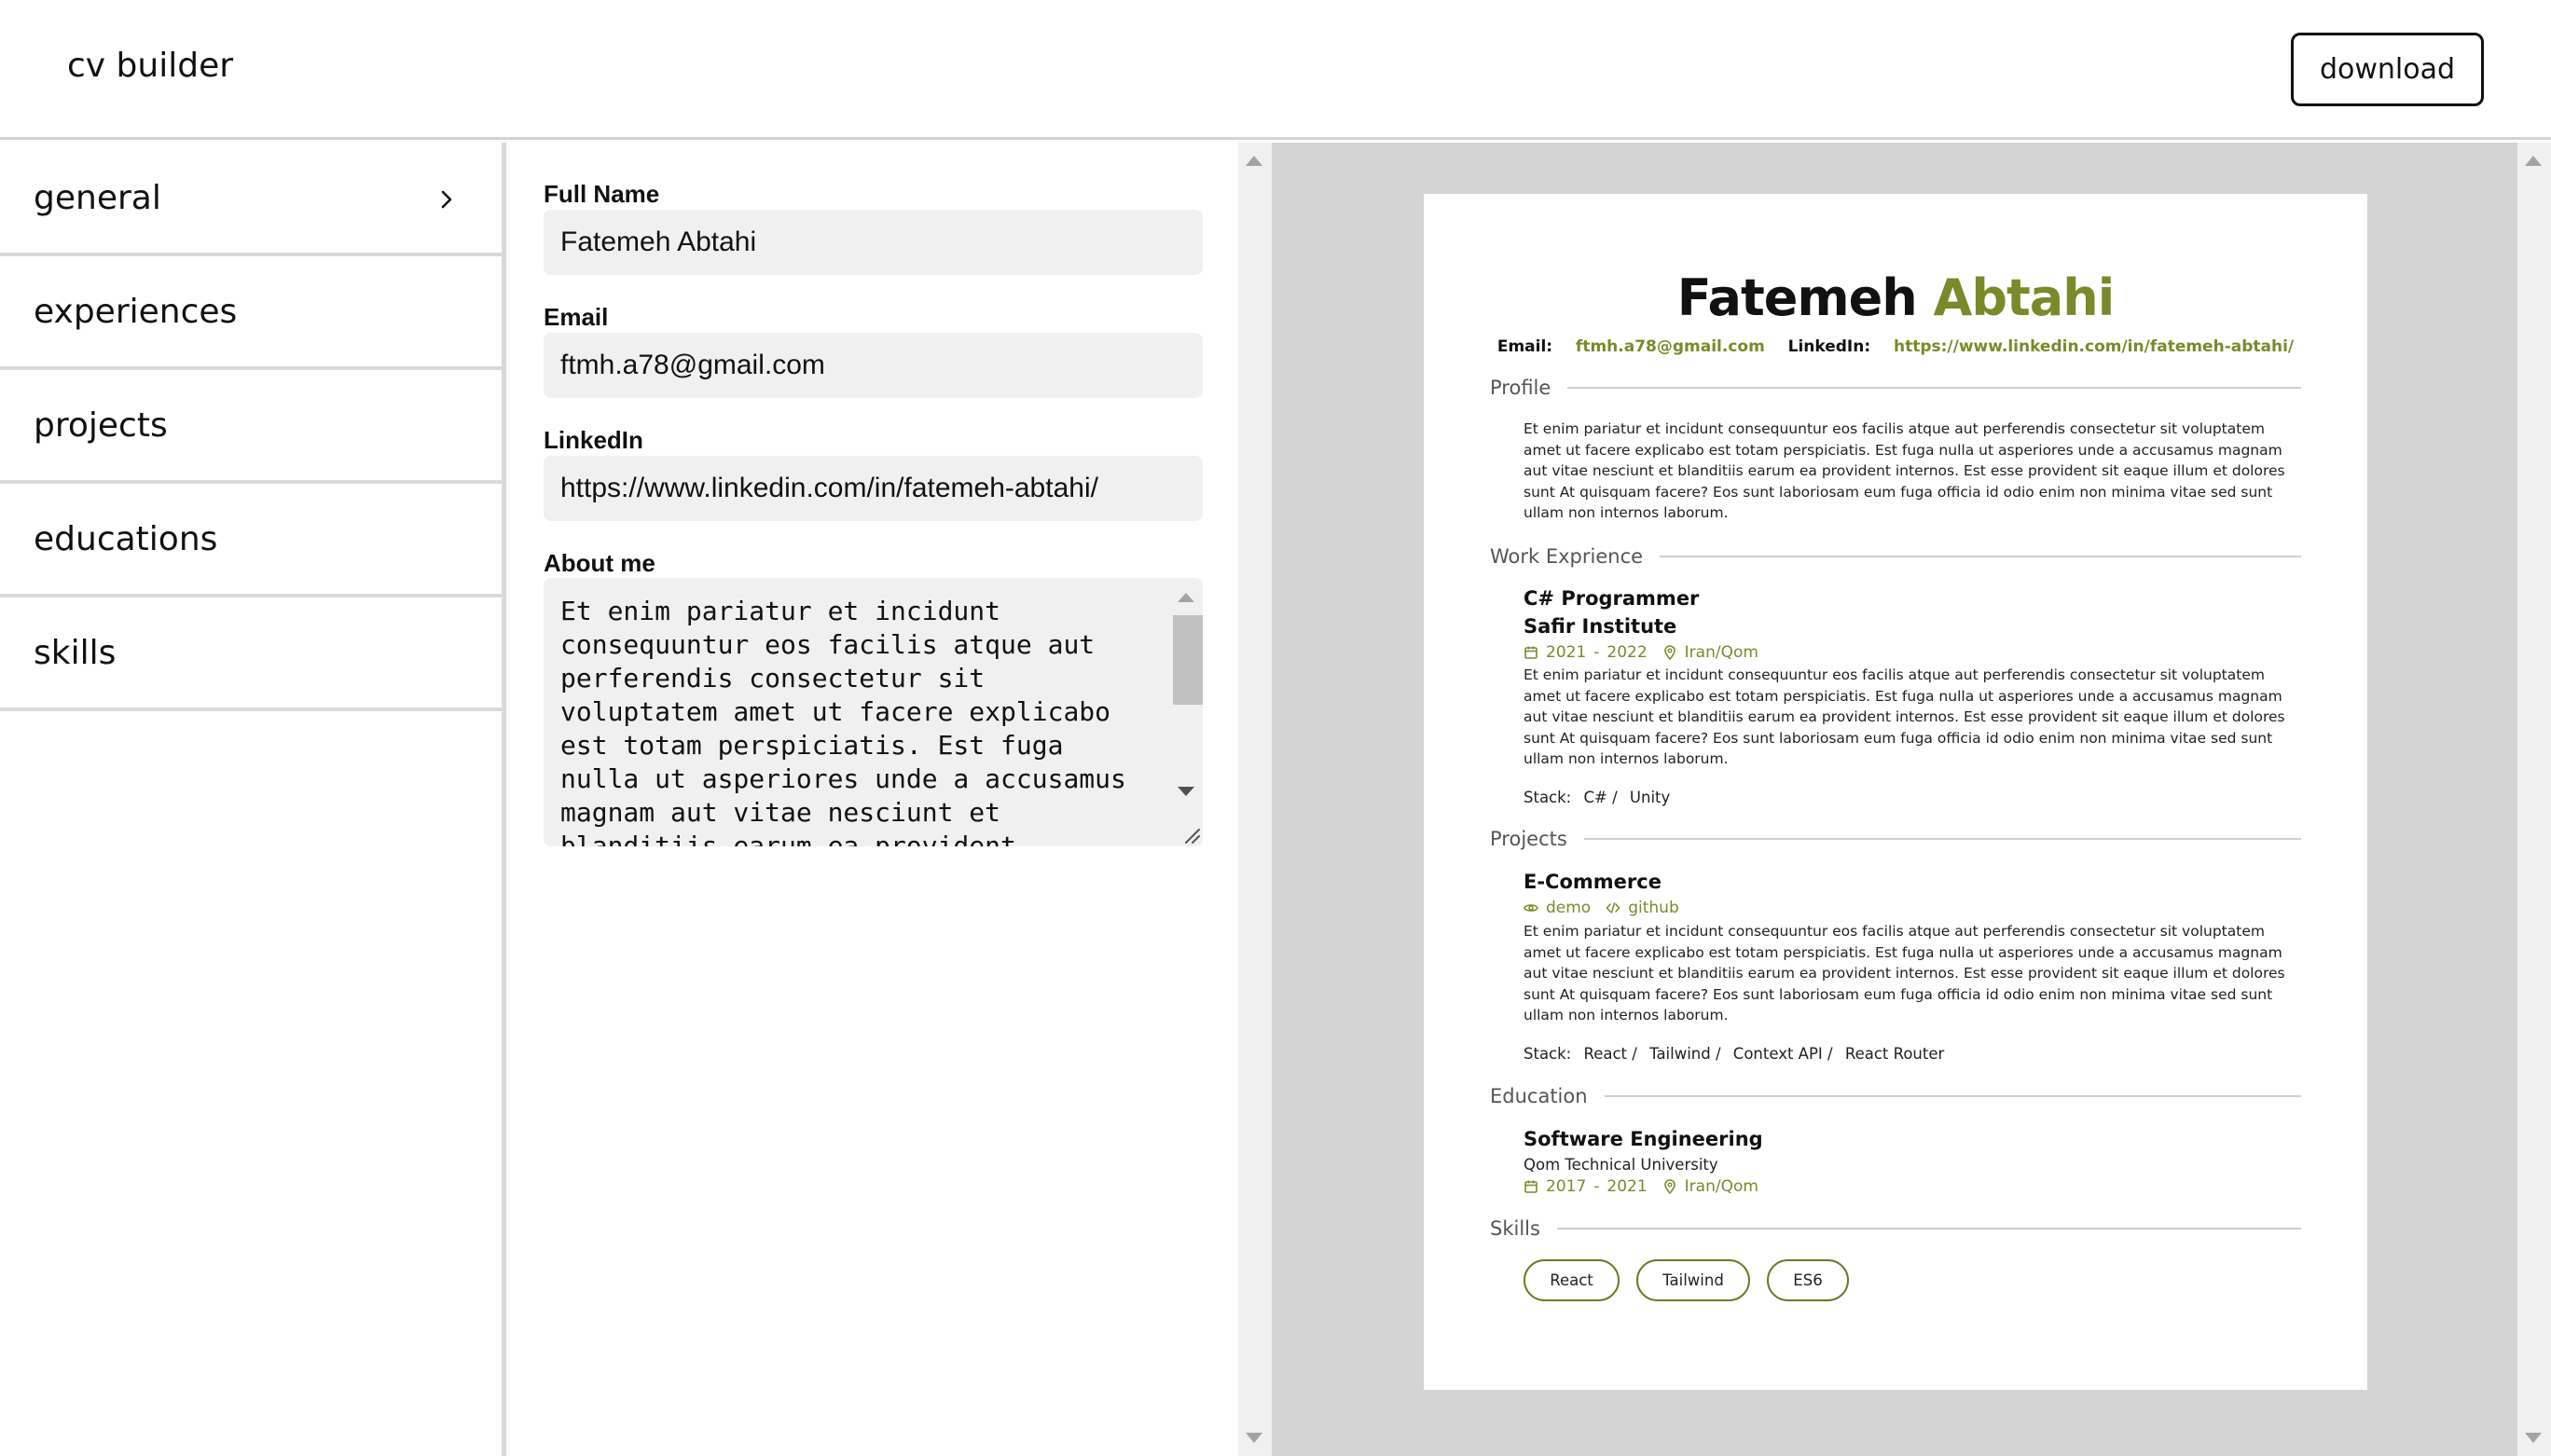 Image resolution: width=2551 pixels, height=1456 pixels. Describe the element at coordinates (1621, 1165) in the screenshot. I see `education-school: Qom Technical University` at that location.